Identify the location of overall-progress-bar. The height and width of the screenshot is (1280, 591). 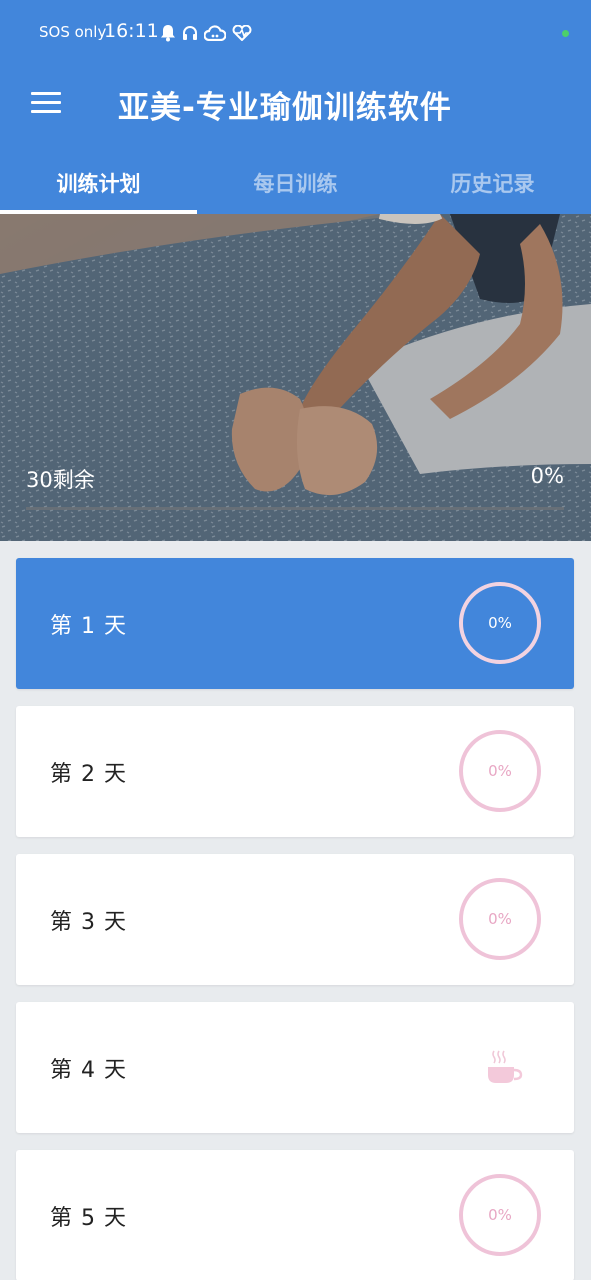
(295, 508).